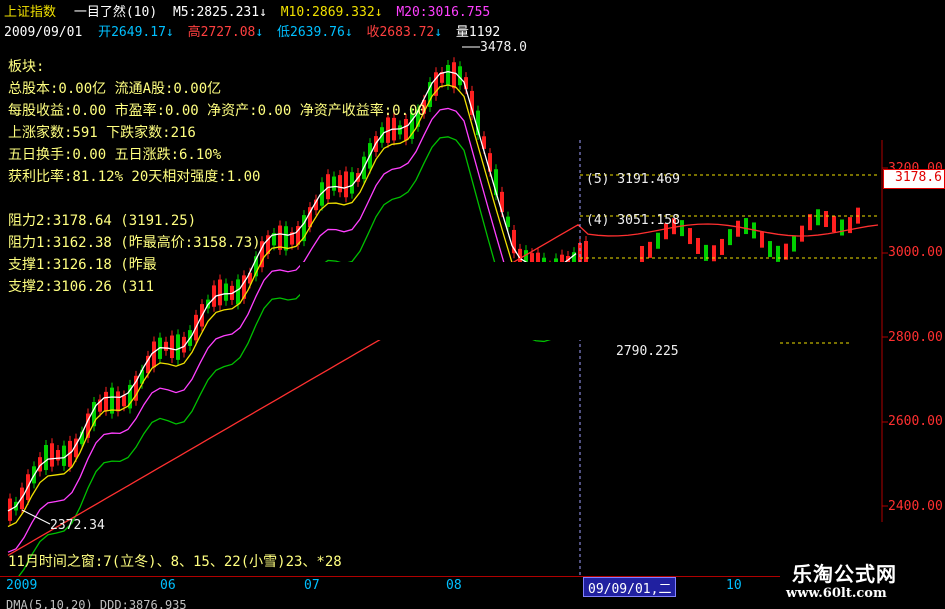 The height and width of the screenshot is (609, 945). What do you see at coordinates (134, 243) in the screenshot?
I see `resistance-1: 阻力1:3162.38 (昨最高价:3158.73)` at bounding box center [134, 243].